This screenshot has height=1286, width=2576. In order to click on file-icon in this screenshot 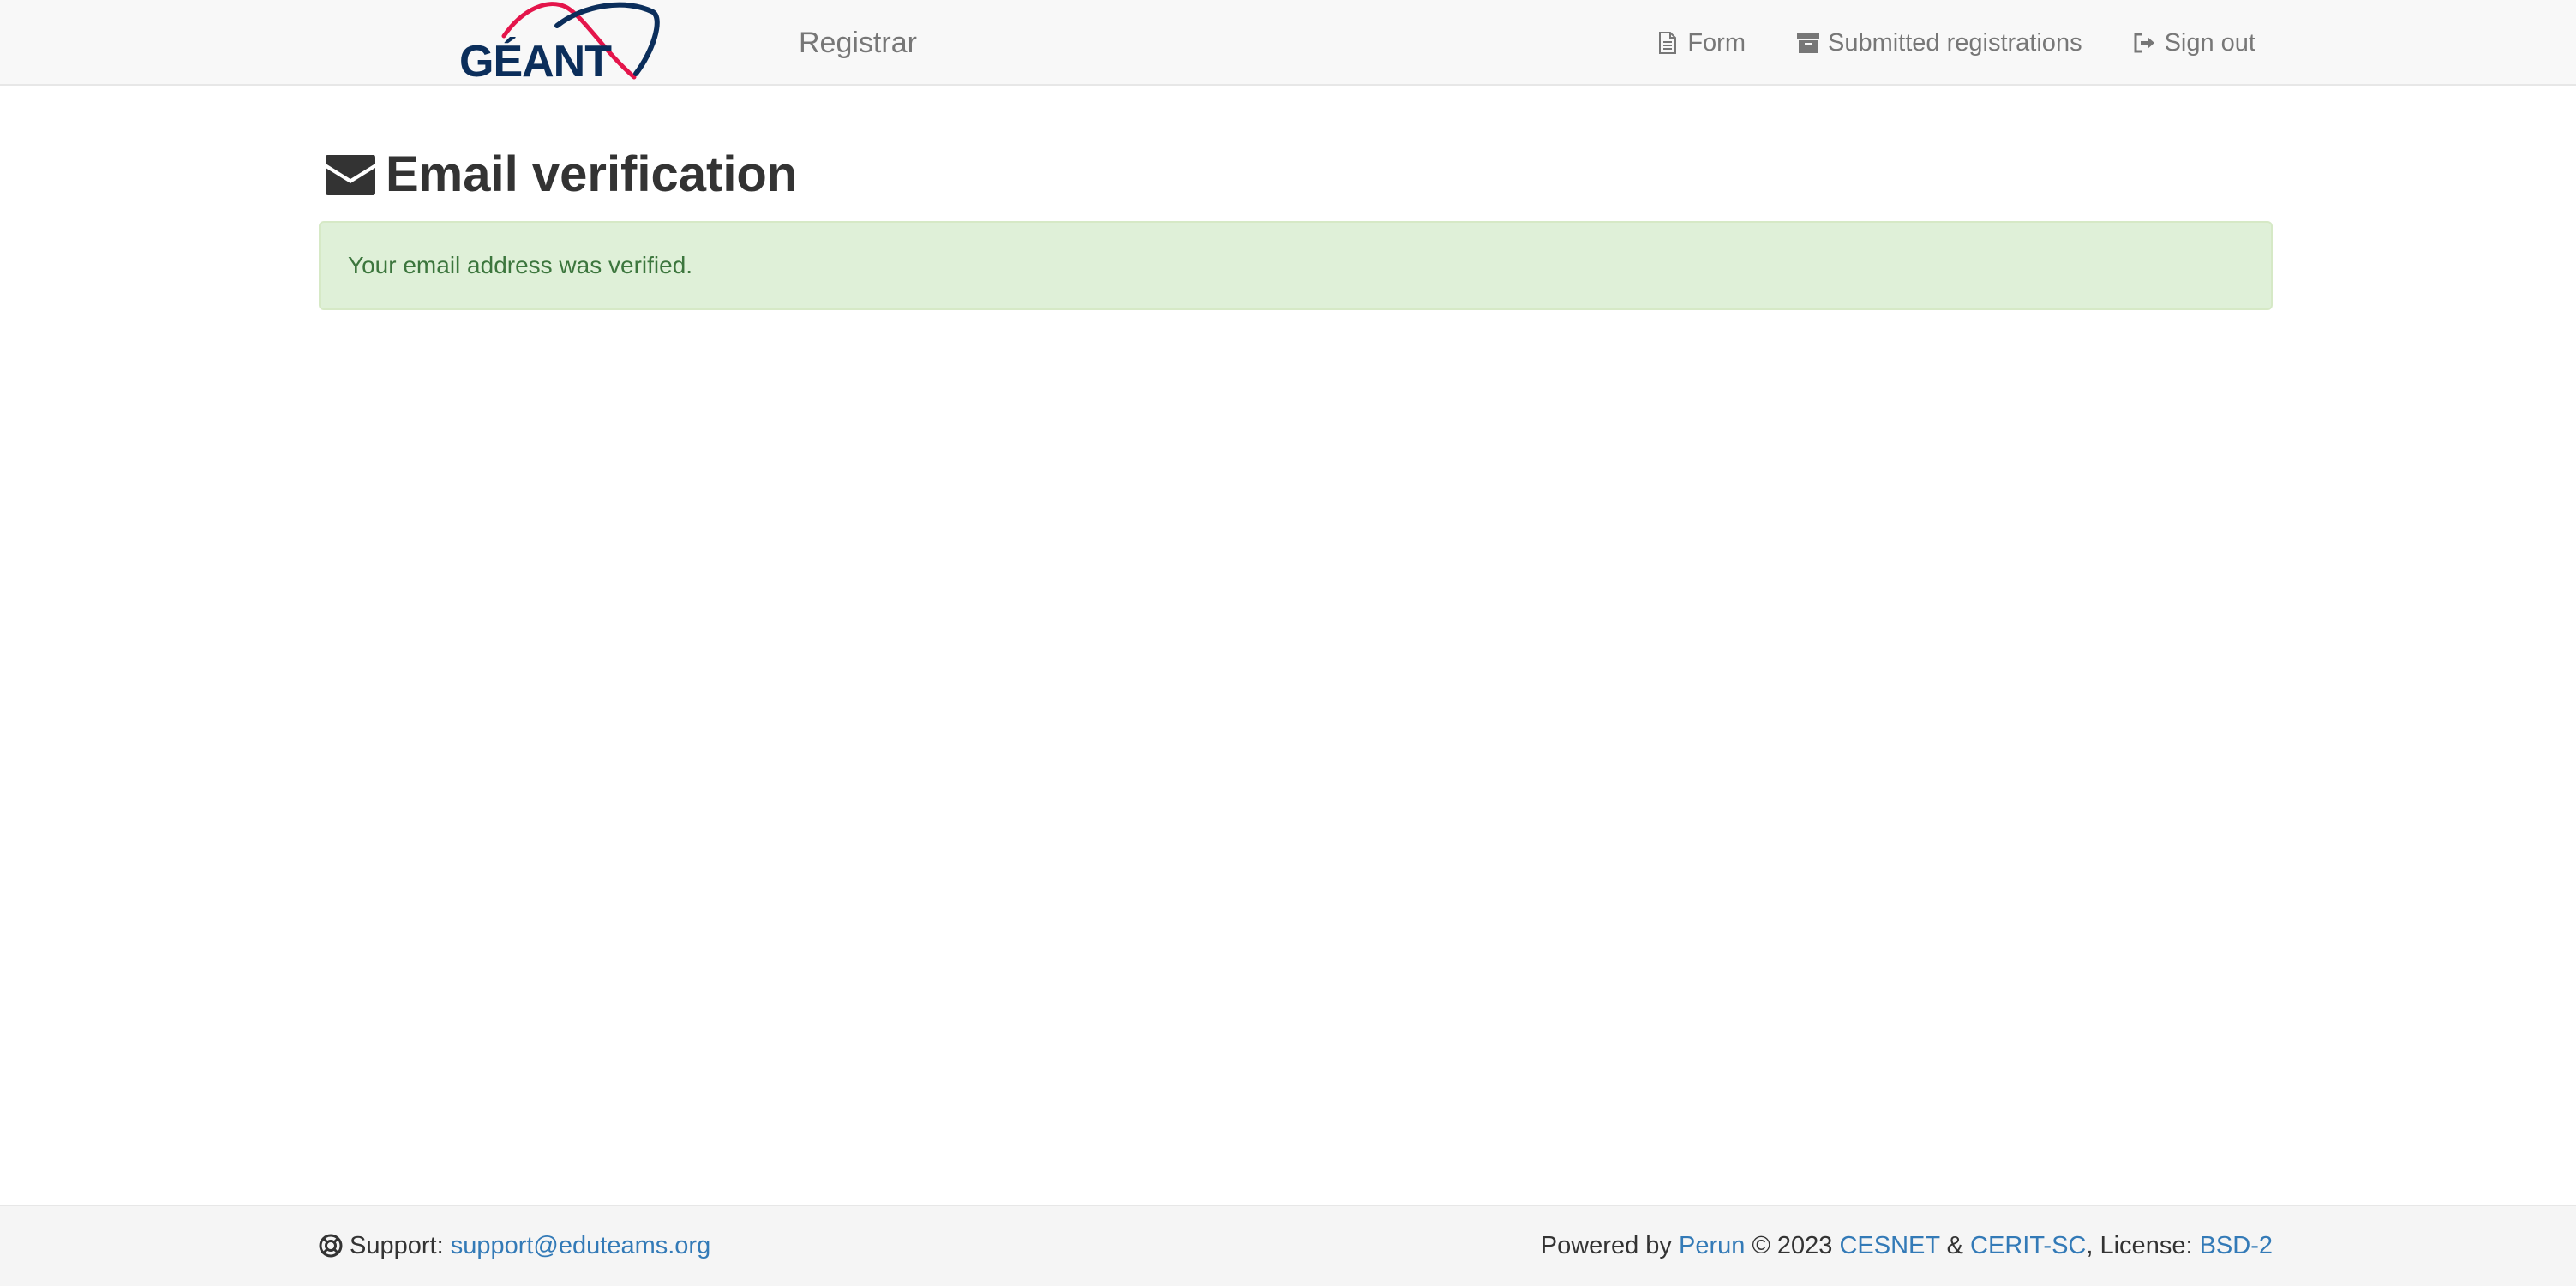, I will do `click(1667, 43)`.